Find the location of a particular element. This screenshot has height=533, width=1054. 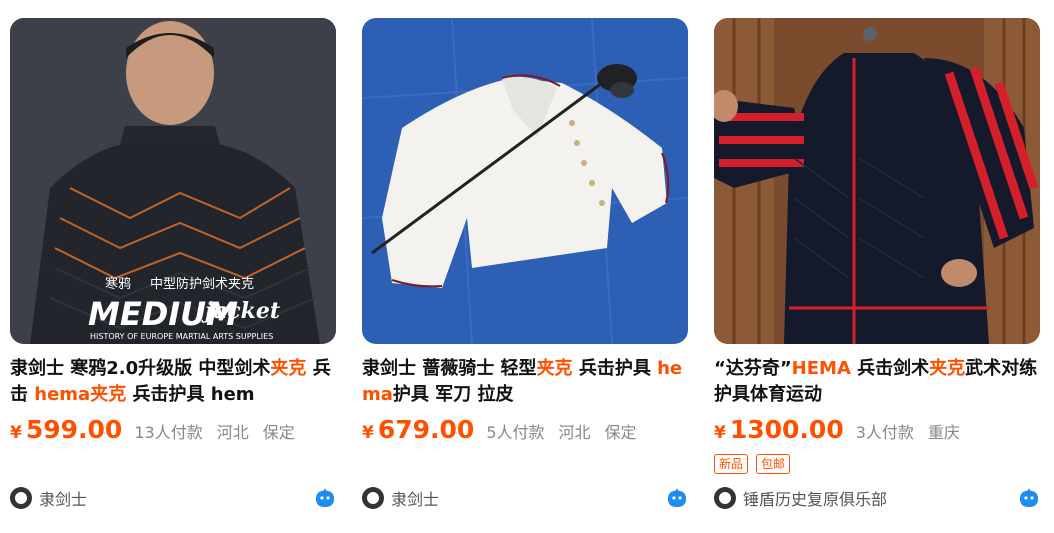

price-row: ¥ 1300.00 3人付款 重庆 is located at coordinates (877, 431).